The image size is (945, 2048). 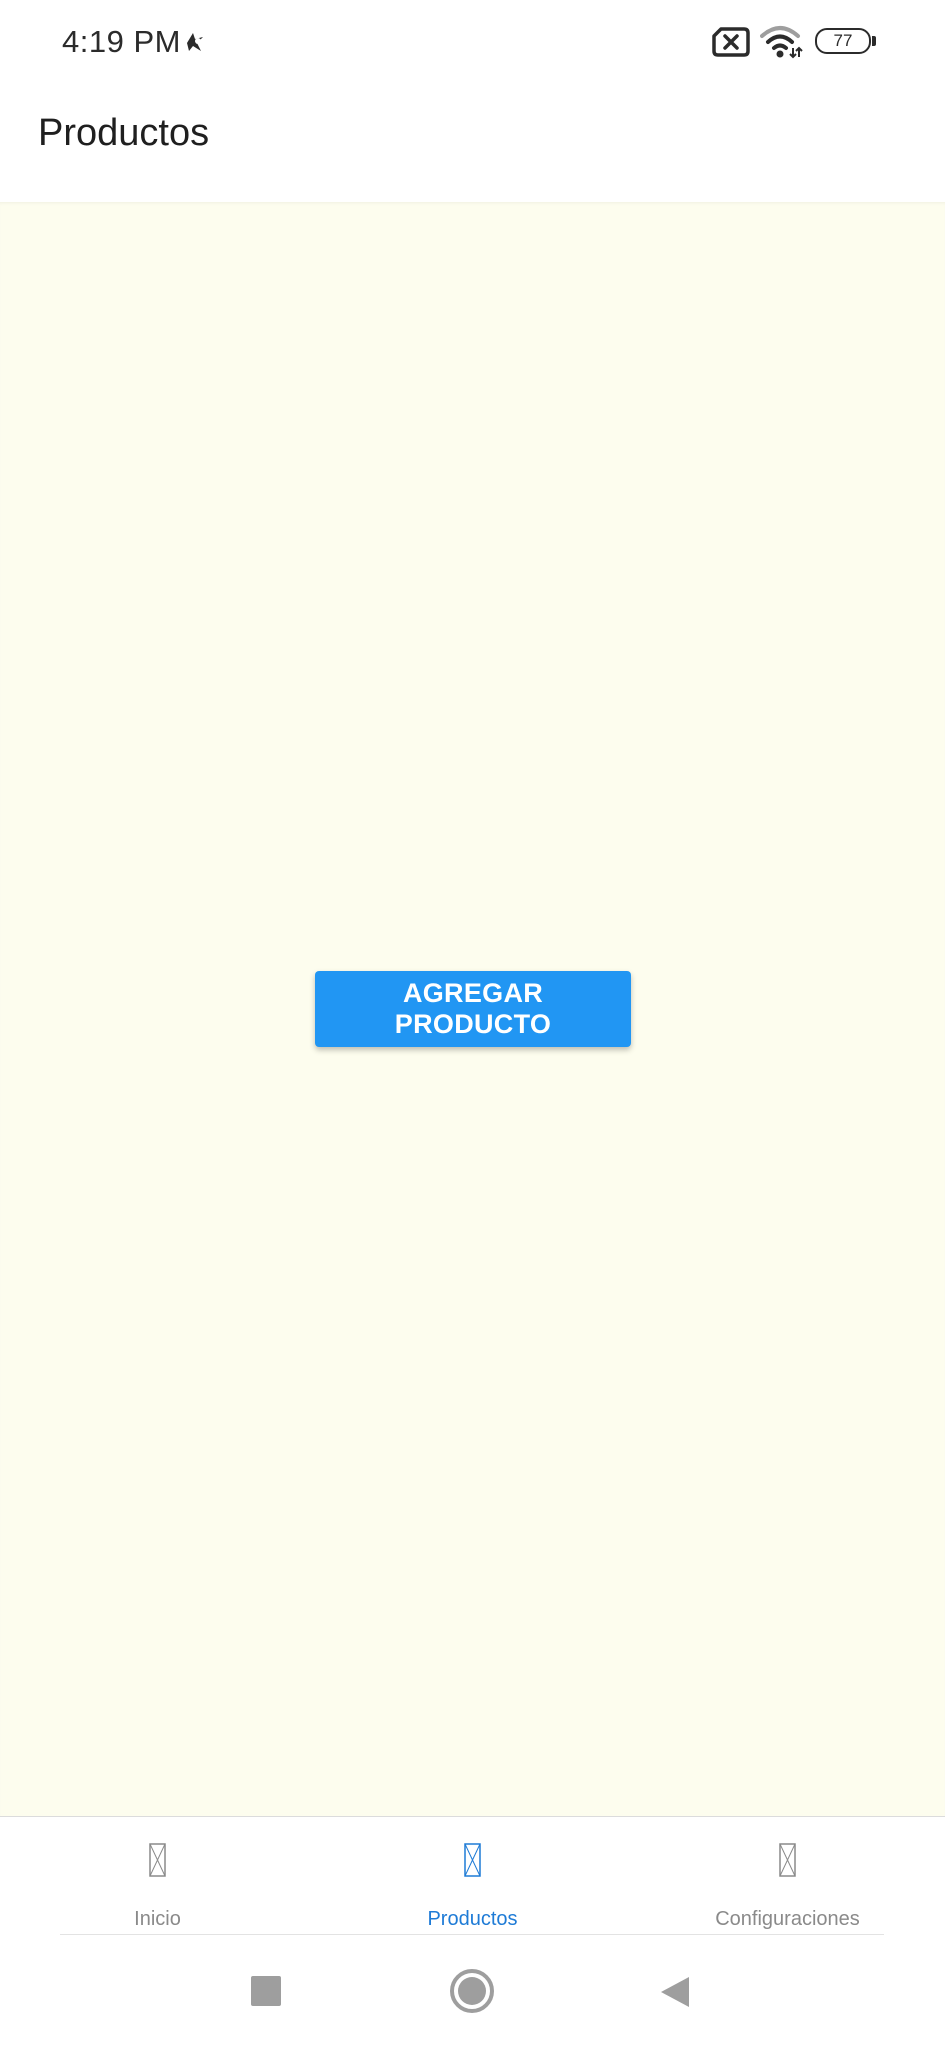 I want to click on tab-inicio: Inicio, so click(x=157, y=1875).